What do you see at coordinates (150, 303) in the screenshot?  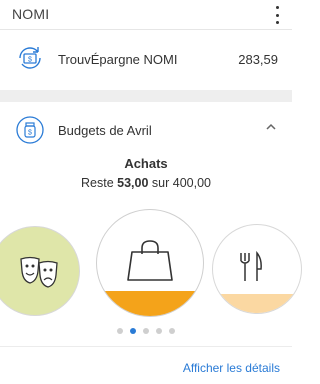 I see `budget-spent-fill` at bounding box center [150, 303].